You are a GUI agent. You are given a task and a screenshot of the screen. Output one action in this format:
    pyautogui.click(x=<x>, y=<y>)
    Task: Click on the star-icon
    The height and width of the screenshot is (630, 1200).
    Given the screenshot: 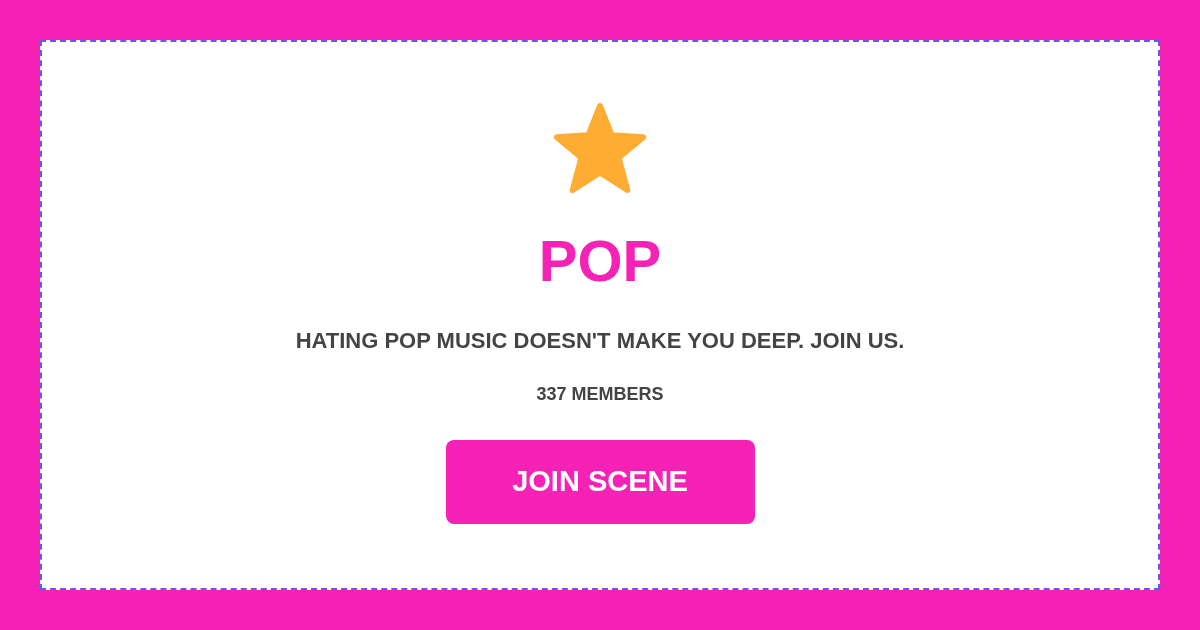 What is the action you would take?
    pyautogui.click(x=600, y=149)
    